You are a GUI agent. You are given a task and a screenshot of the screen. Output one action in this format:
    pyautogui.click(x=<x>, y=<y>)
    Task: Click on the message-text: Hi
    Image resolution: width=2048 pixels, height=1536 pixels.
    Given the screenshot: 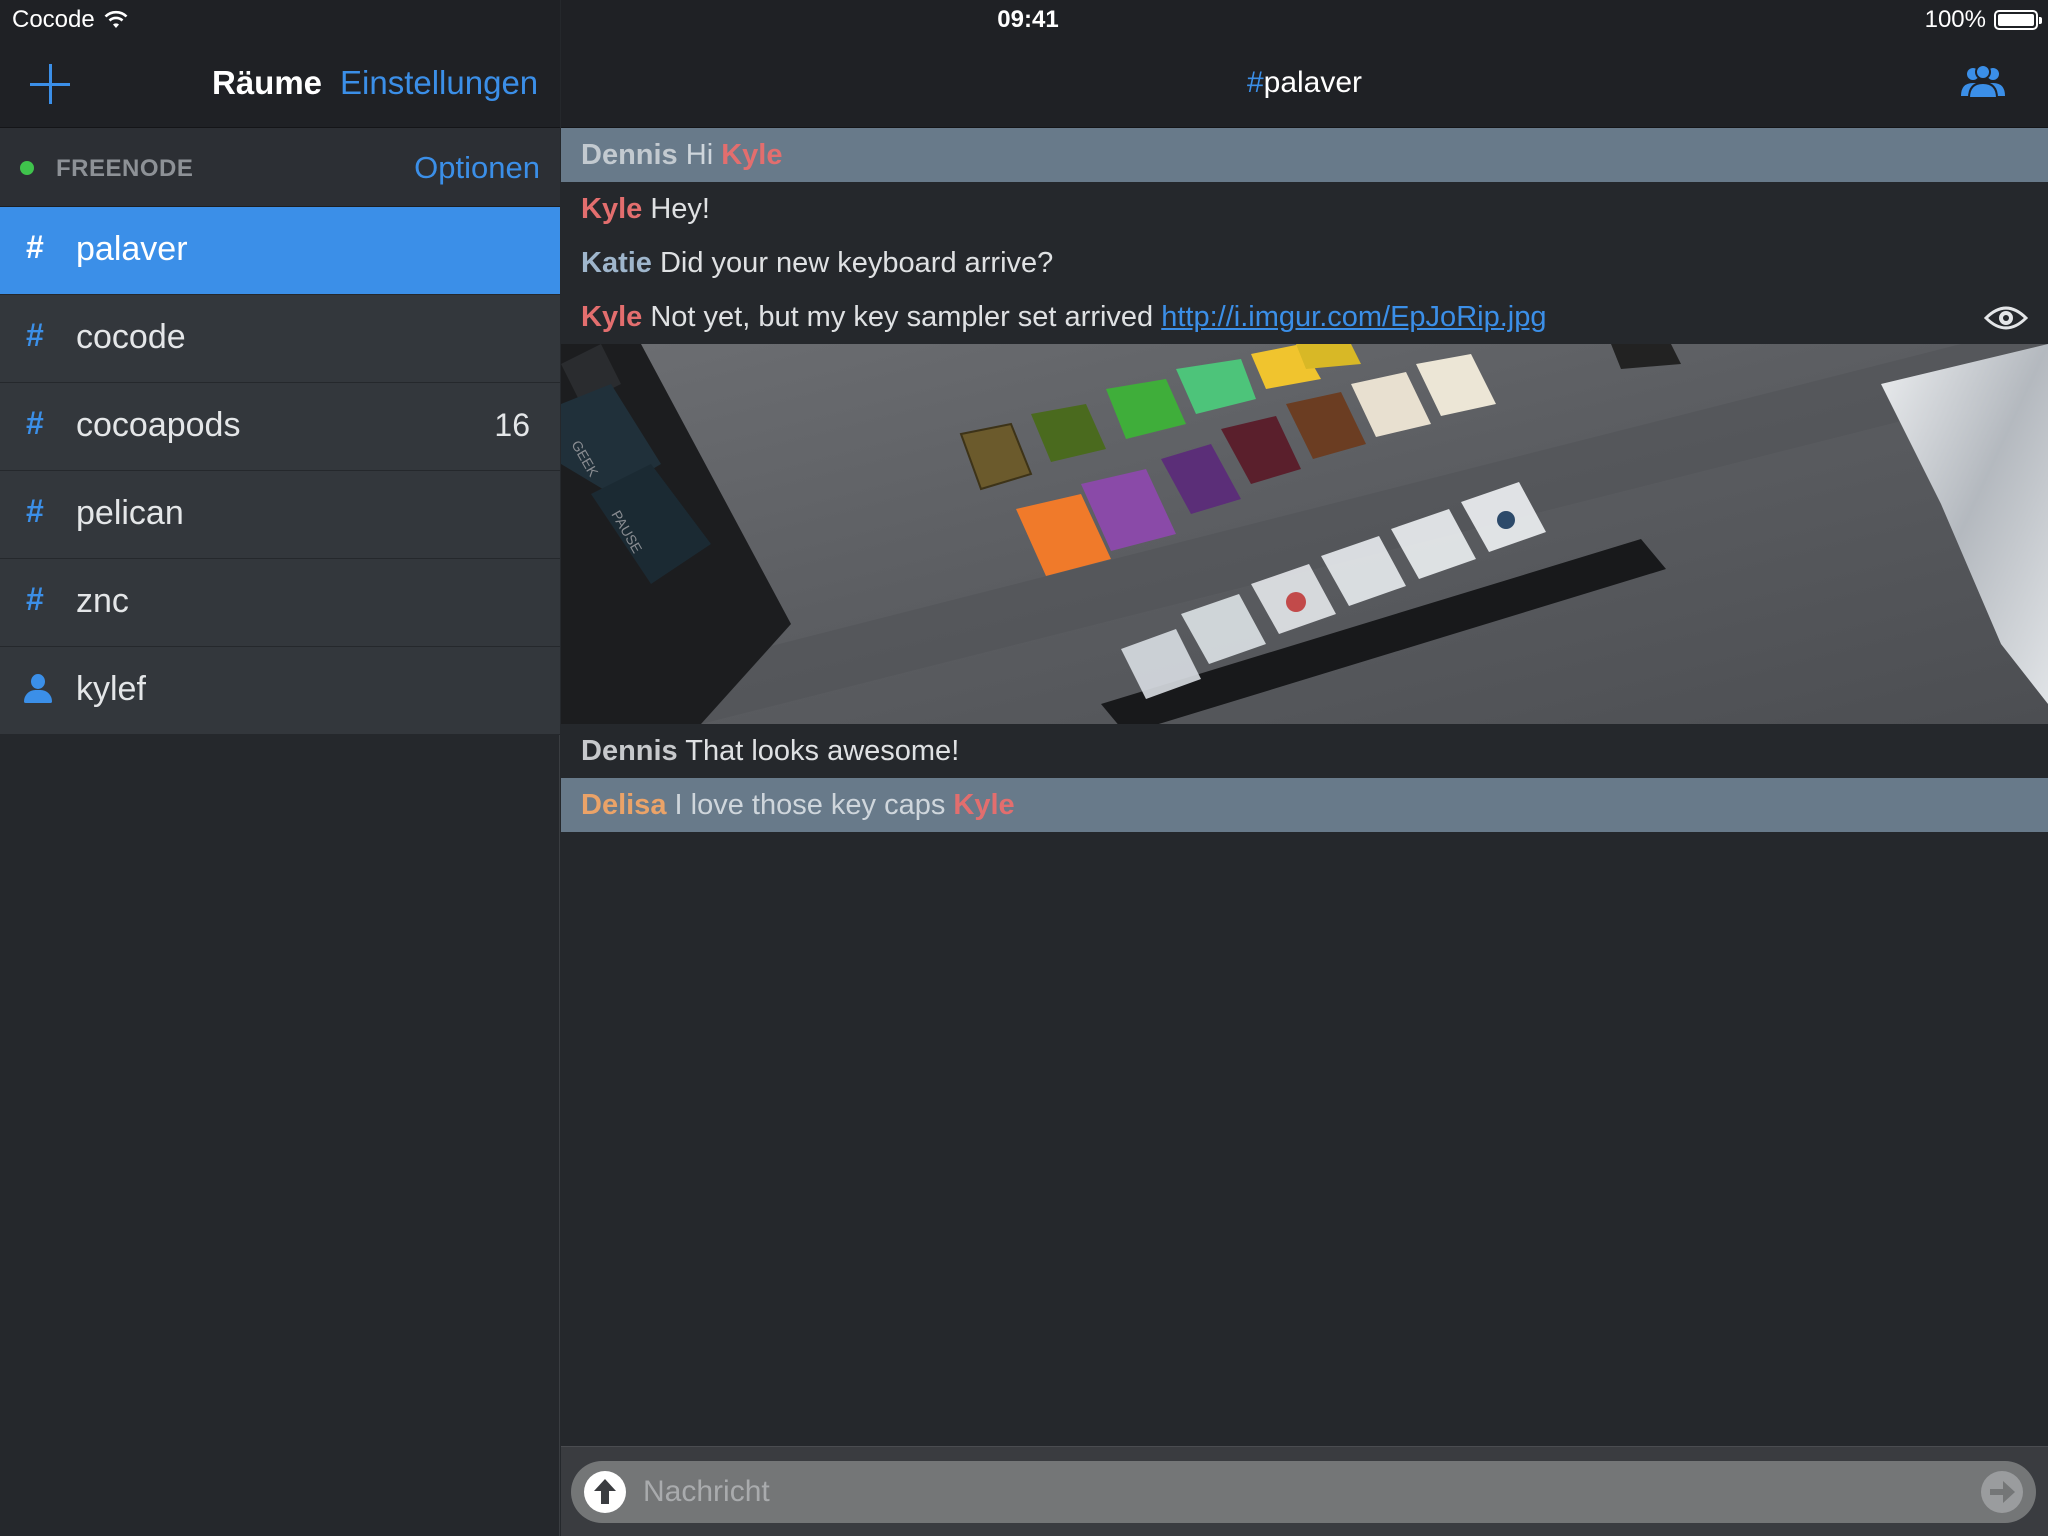 What is the action you would take?
    pyautogui.click(x=699, y=155)
    